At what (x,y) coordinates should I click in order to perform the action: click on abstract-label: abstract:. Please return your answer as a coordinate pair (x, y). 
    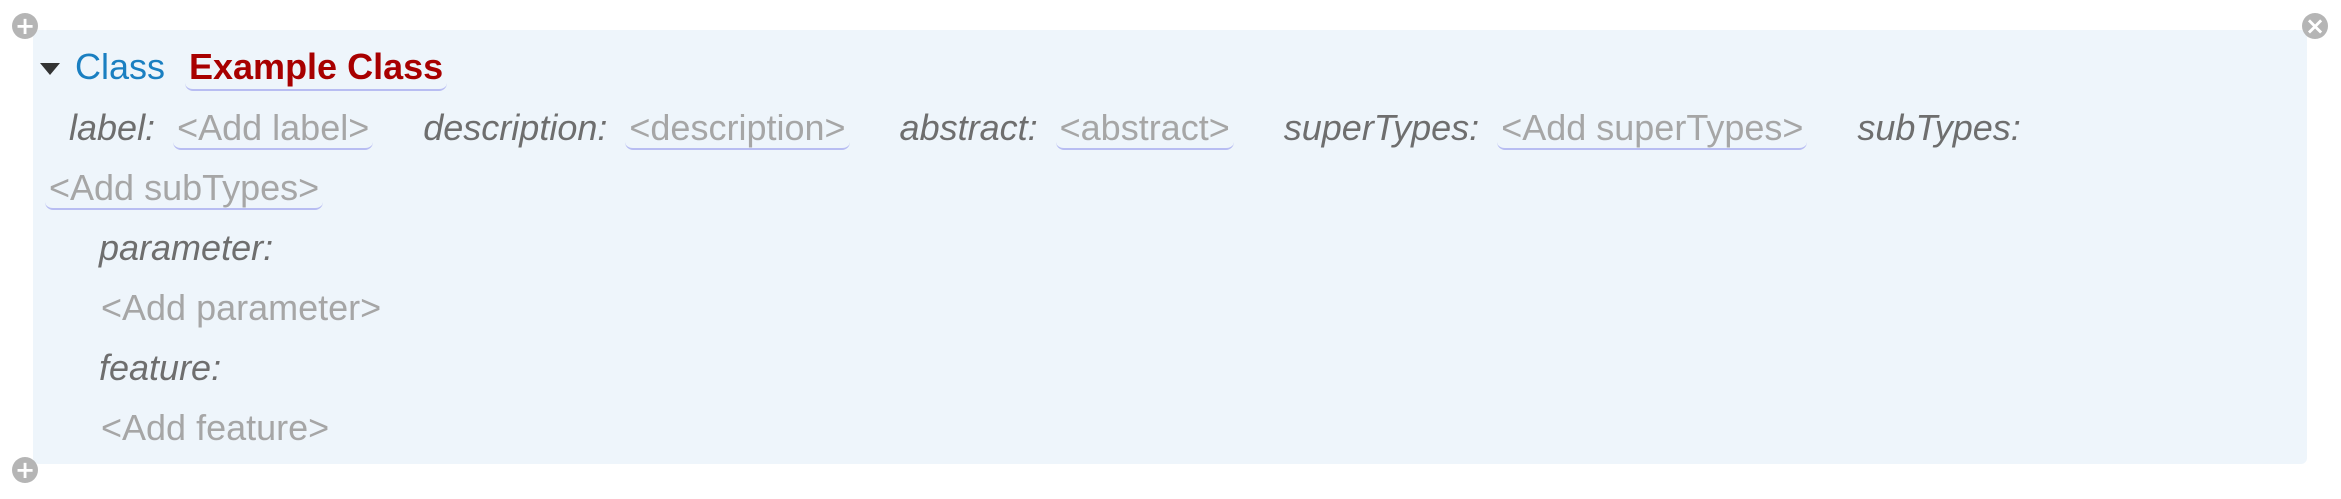
    Looking at the image, I should click on (968, 127).